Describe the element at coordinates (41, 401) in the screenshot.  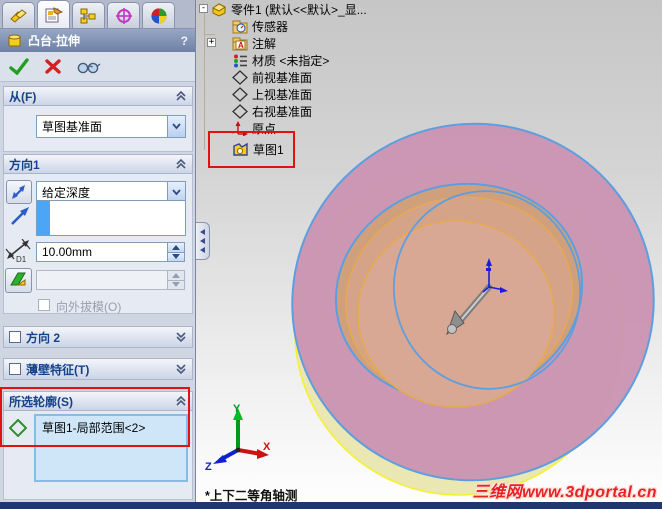
I see `section-label: 所选轮廓(S)` at that location.